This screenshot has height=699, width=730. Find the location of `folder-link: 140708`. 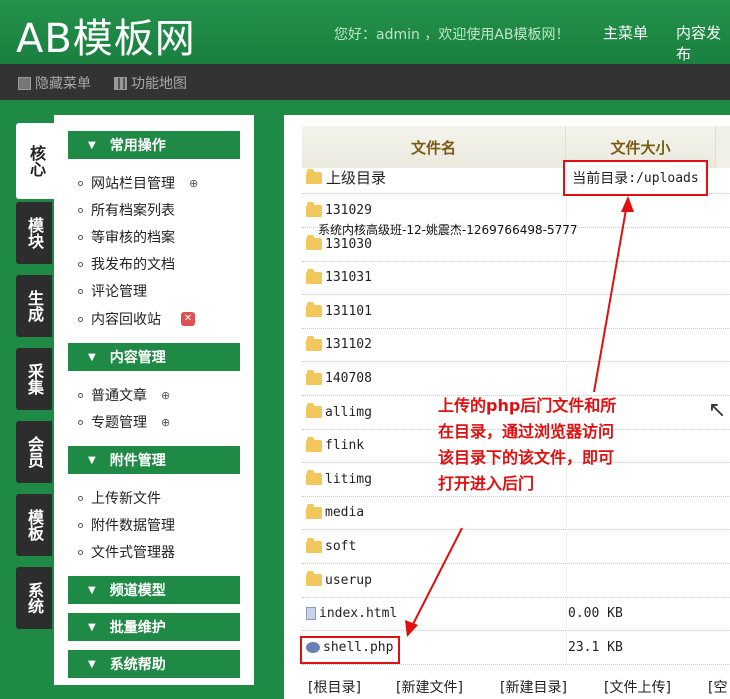

folder-link: 140708 is located at coordinates (339, 377).